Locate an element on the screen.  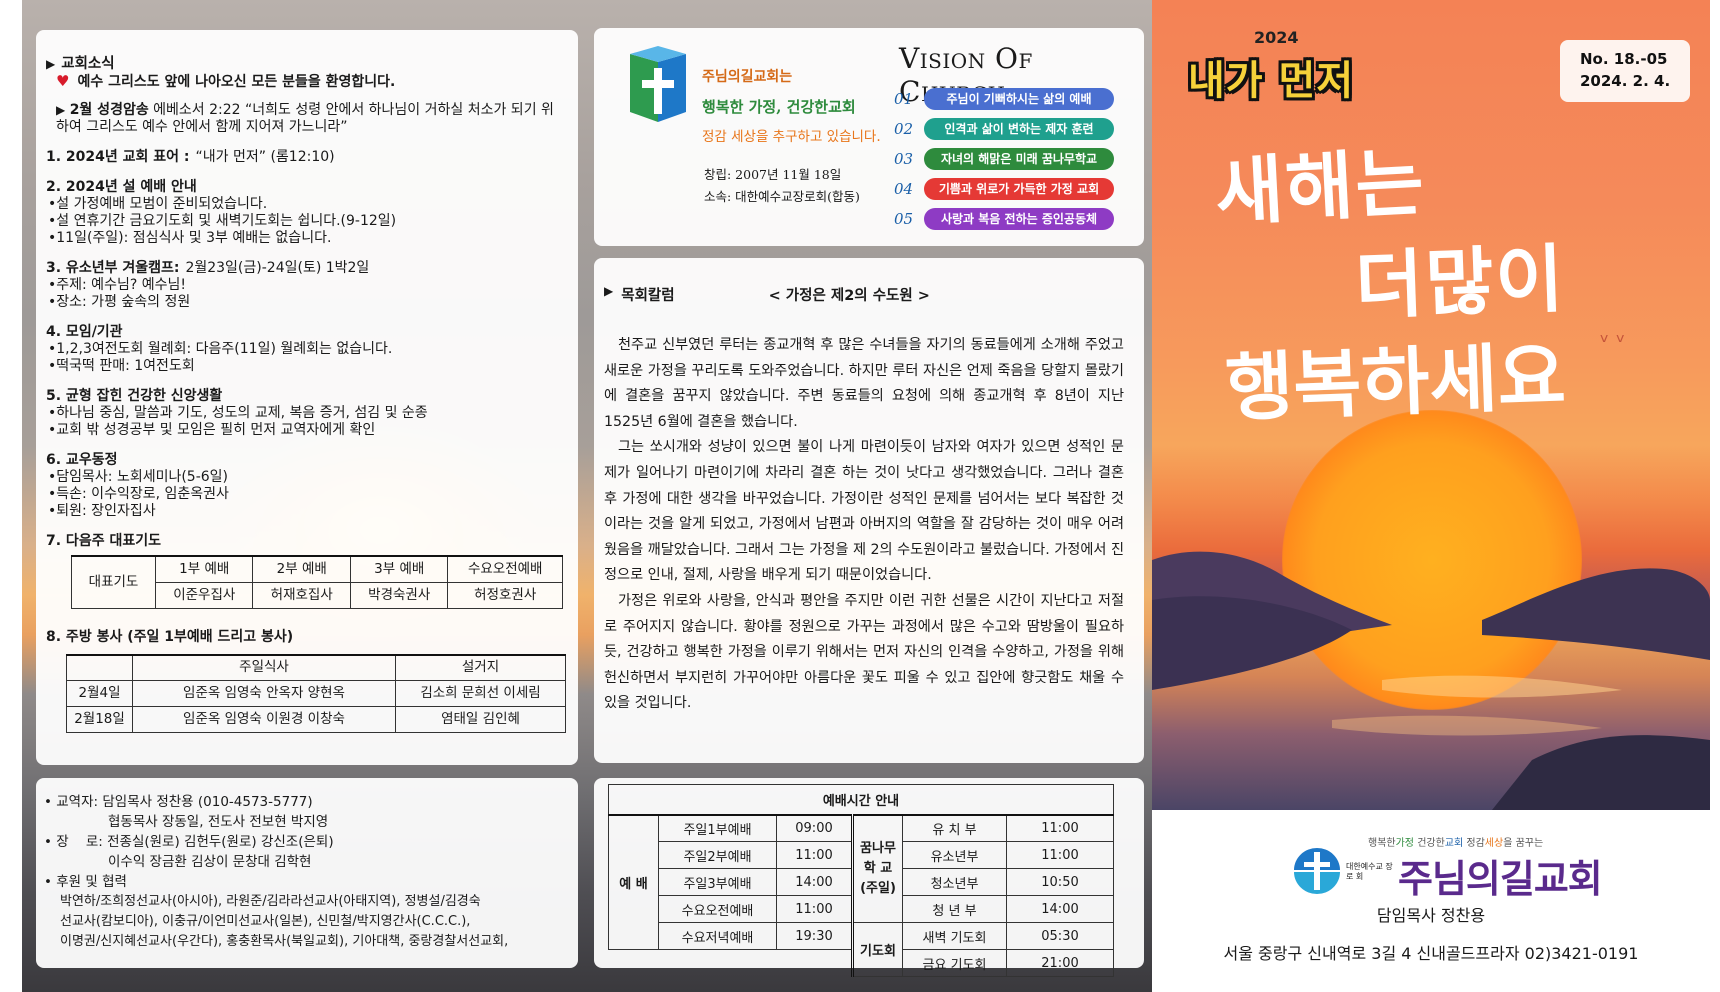
church-address: 서울 중랑구 신내역로 3길 4 신내골드프라자 02)3421-0191 is located at coordinates (1431, 953).